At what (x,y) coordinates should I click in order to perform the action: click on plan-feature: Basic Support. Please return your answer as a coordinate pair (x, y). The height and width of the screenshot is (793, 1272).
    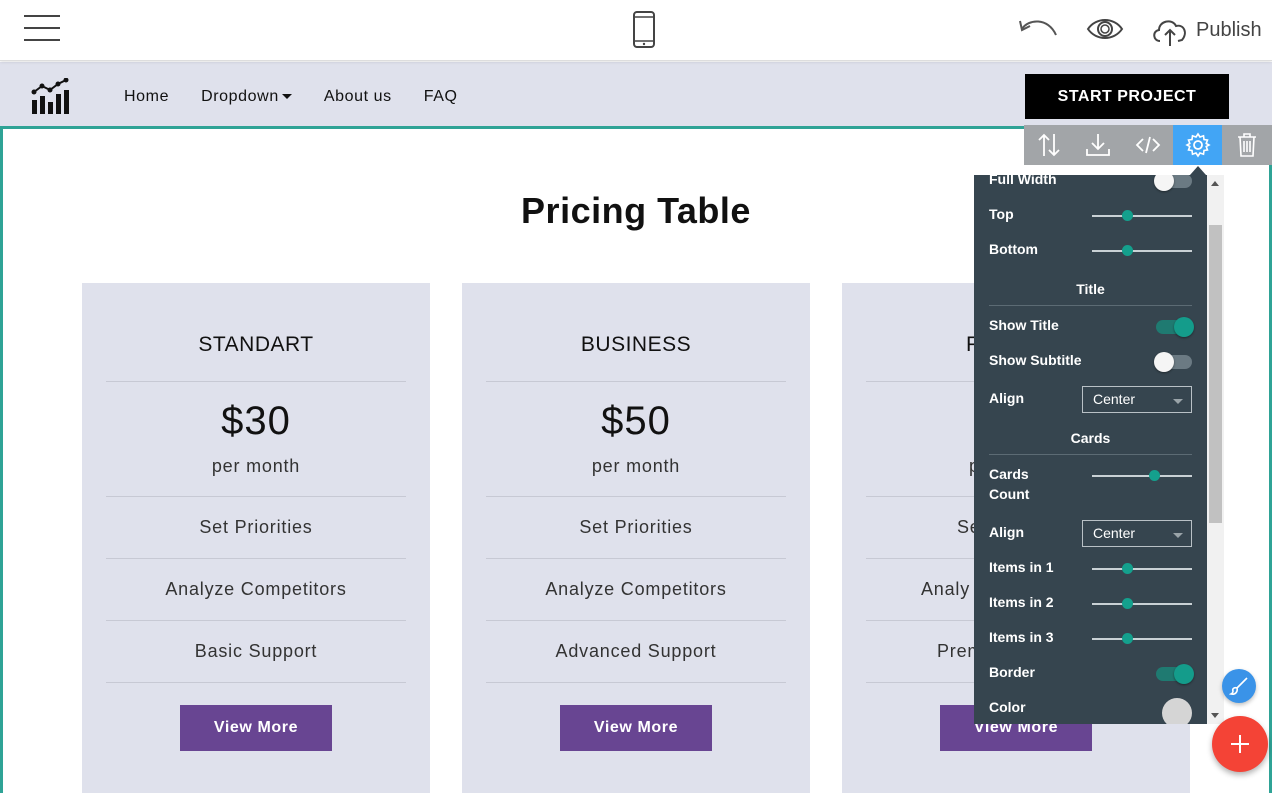
    Looking at the image, I should click on (256, 651).